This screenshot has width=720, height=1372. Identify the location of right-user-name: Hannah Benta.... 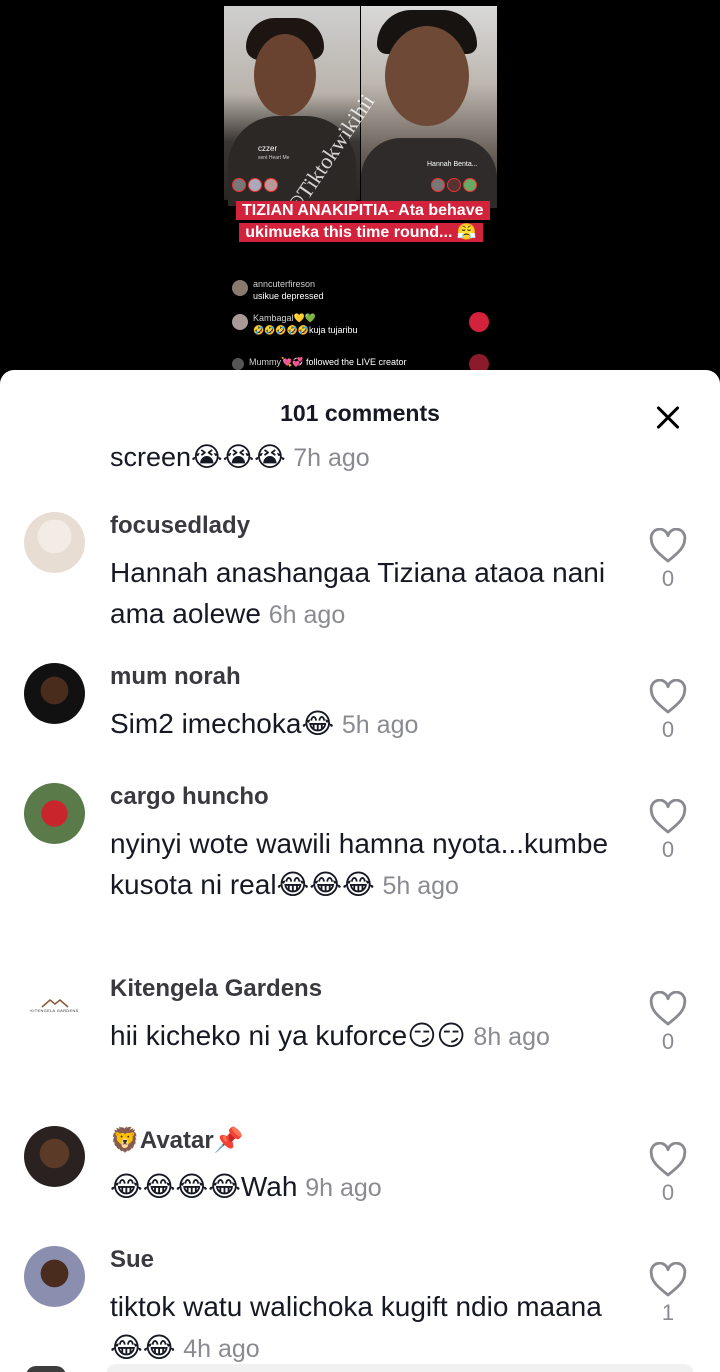
(452, 164).